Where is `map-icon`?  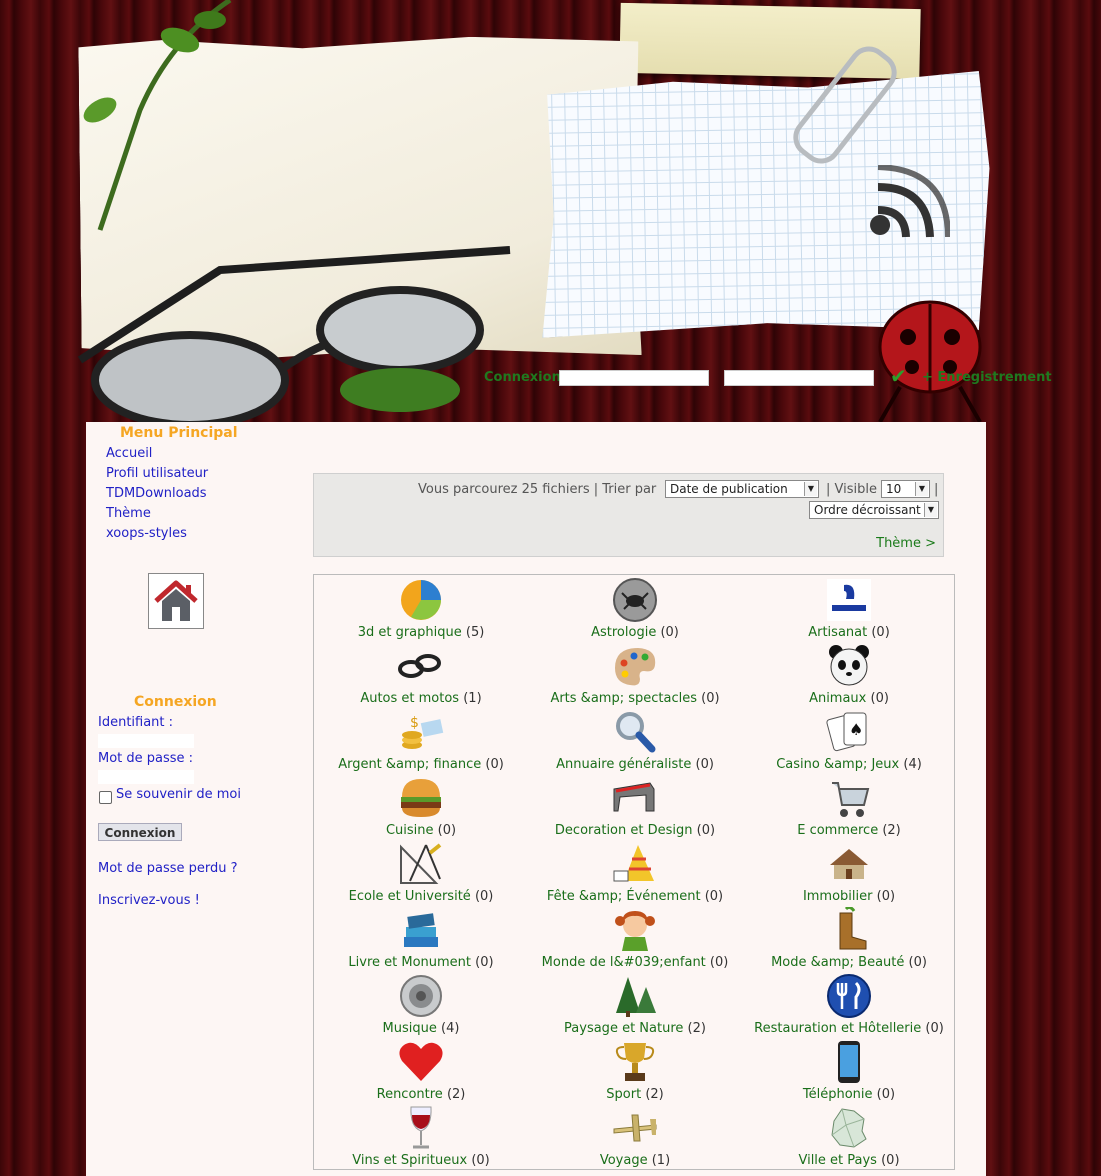
map-icon is located at coordinates (849, 1128).